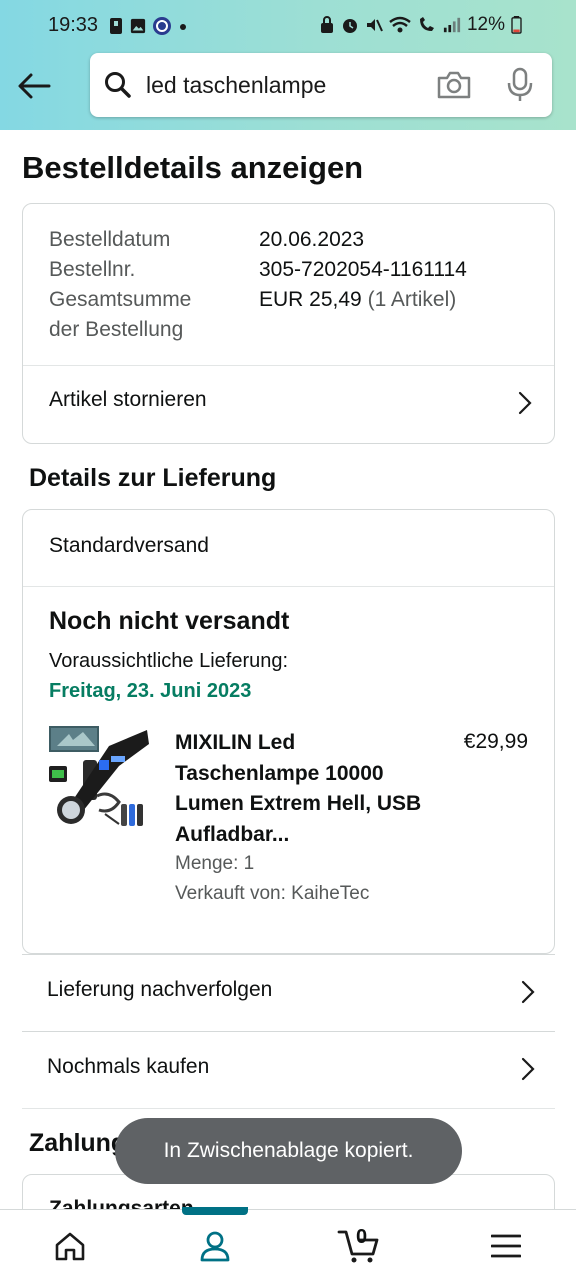 This screenshot has height=1280, width=576. What do you see at coordinates (426, 24) in the screenshot?
I see `wifi-call-icon` at bounding box center [426, 24].